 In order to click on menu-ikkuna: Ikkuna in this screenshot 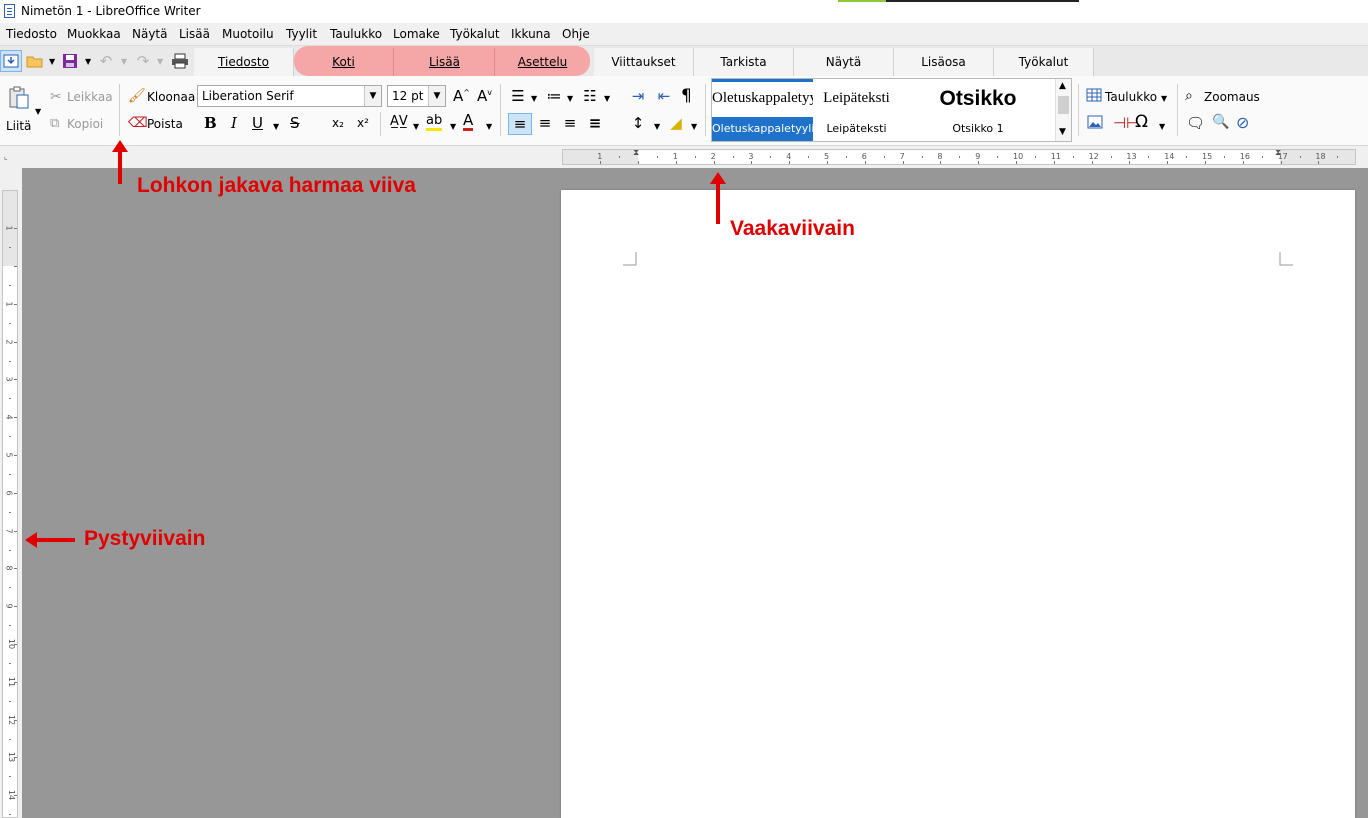, I will do `click(531, 34)`.